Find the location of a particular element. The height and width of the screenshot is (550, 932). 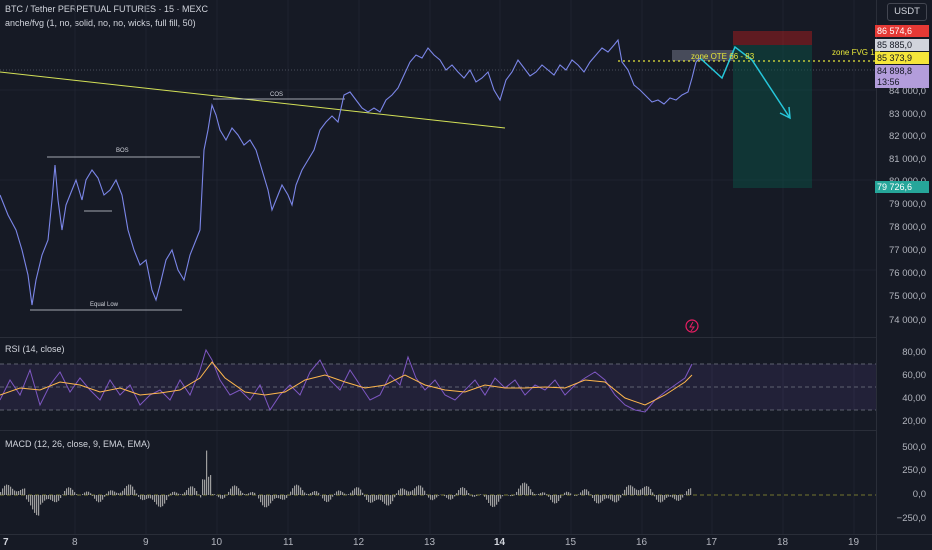

cos-label: COS is located at coordinates (277, 95).